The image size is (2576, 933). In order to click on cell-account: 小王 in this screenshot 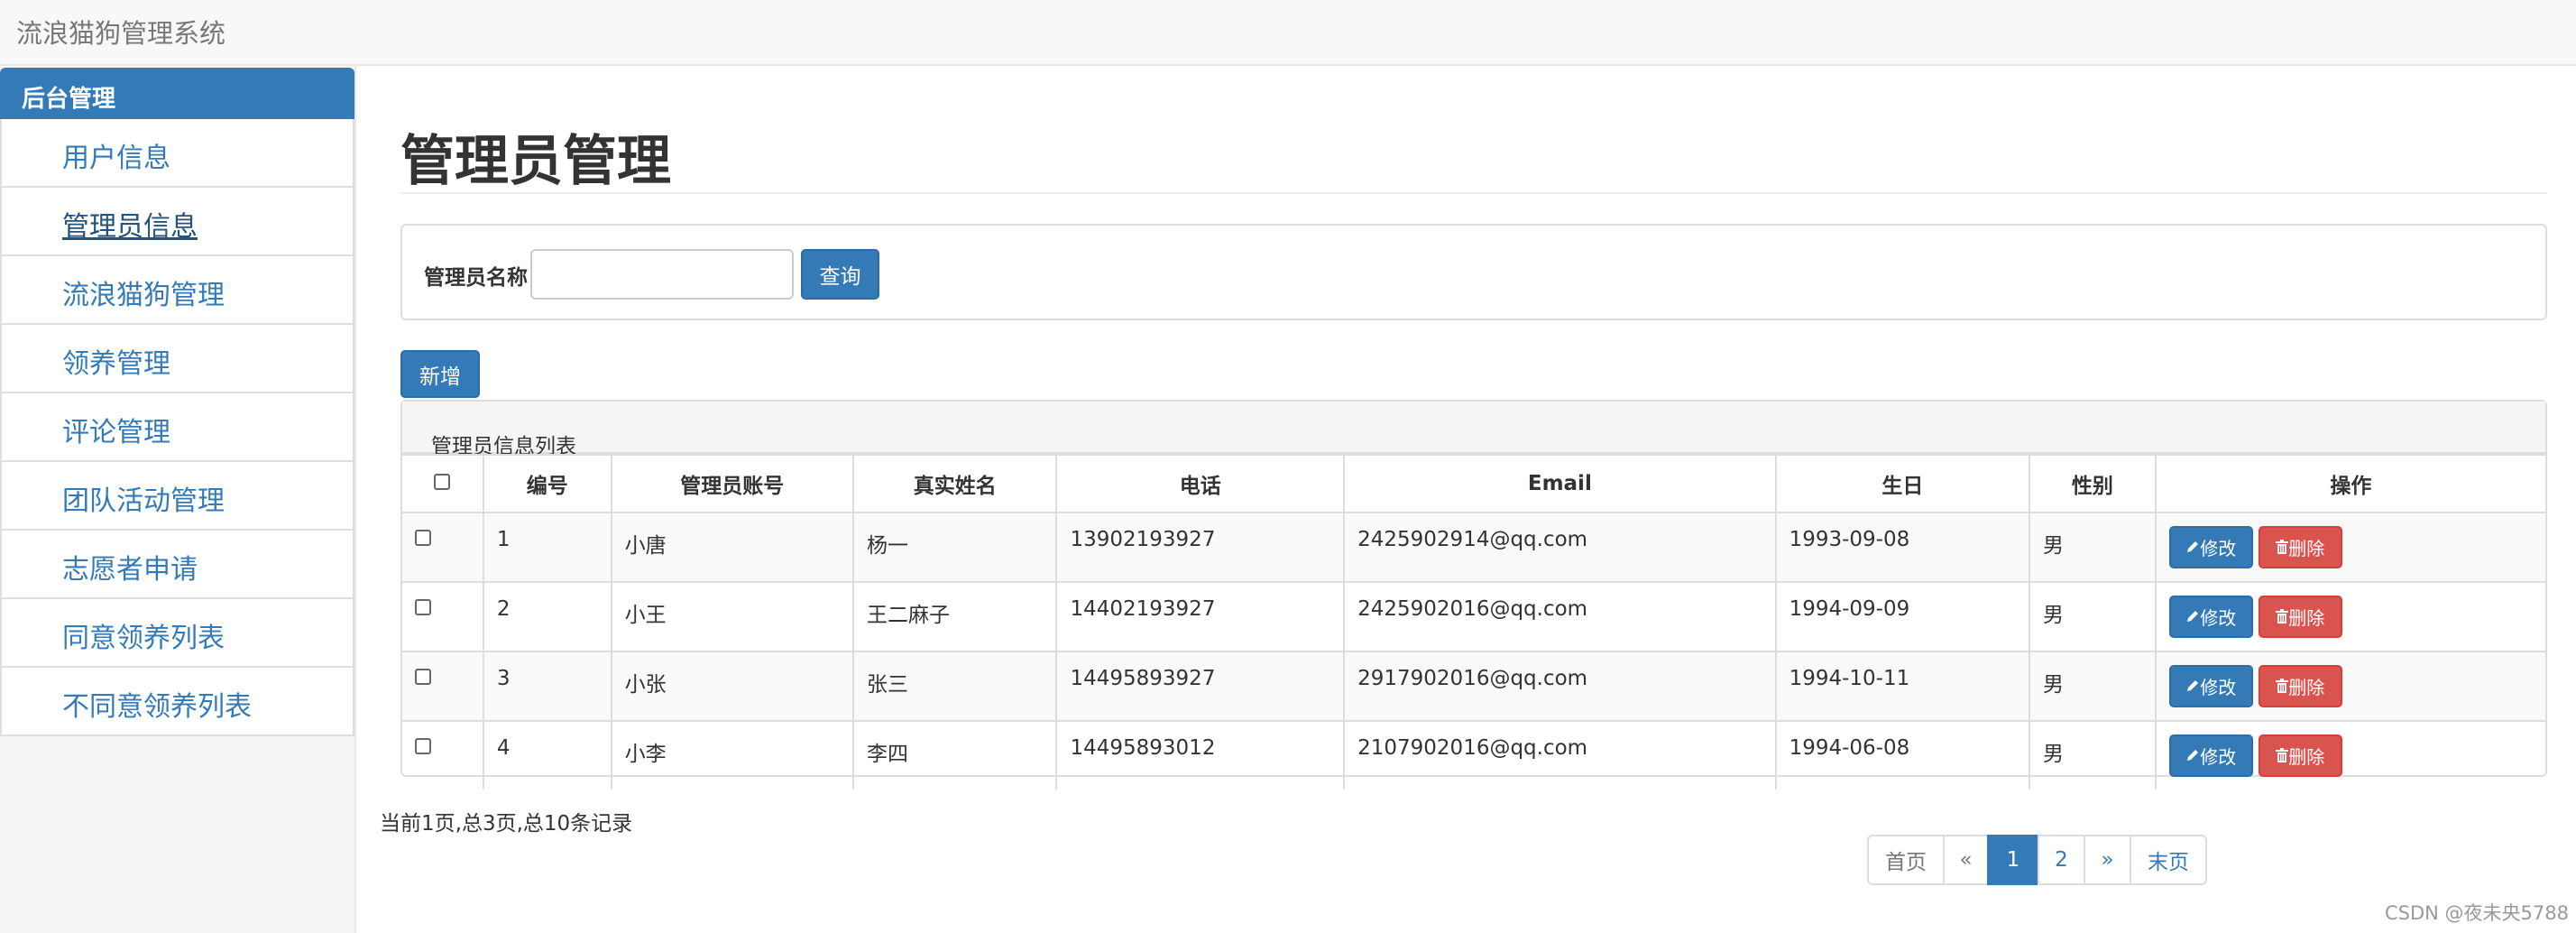, I will do `click(732, 616)`.